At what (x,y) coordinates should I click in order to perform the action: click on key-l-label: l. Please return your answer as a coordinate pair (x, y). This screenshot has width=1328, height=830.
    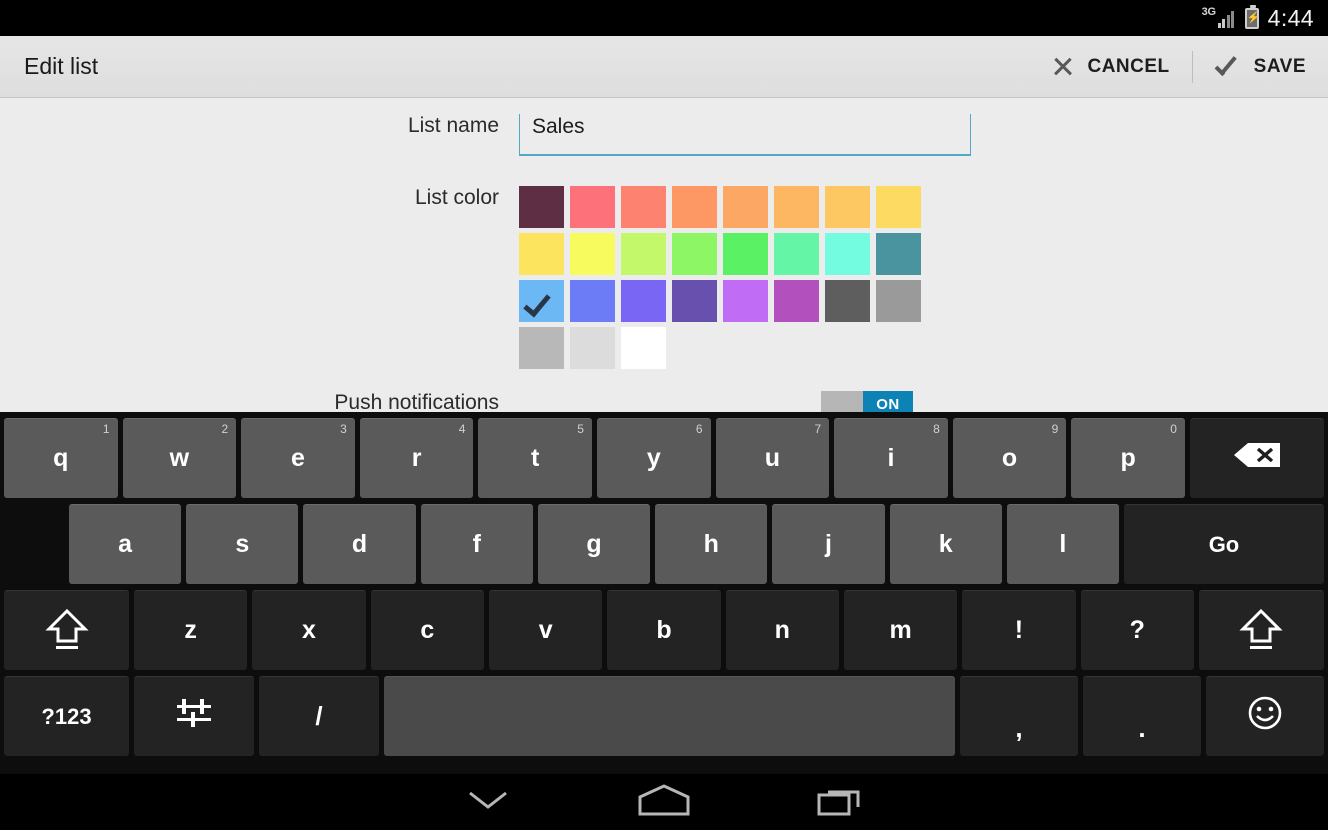
    Looking at the image, I should click on (1063, 544).